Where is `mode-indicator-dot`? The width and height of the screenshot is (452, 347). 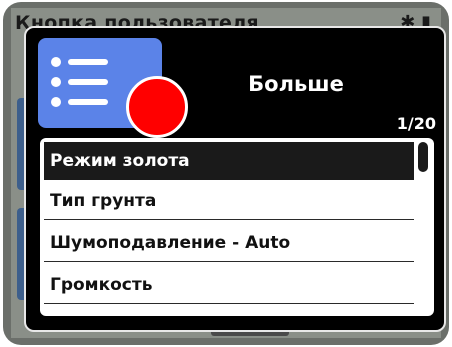 mode-indicator-dot is located at coordinates (157, 107).